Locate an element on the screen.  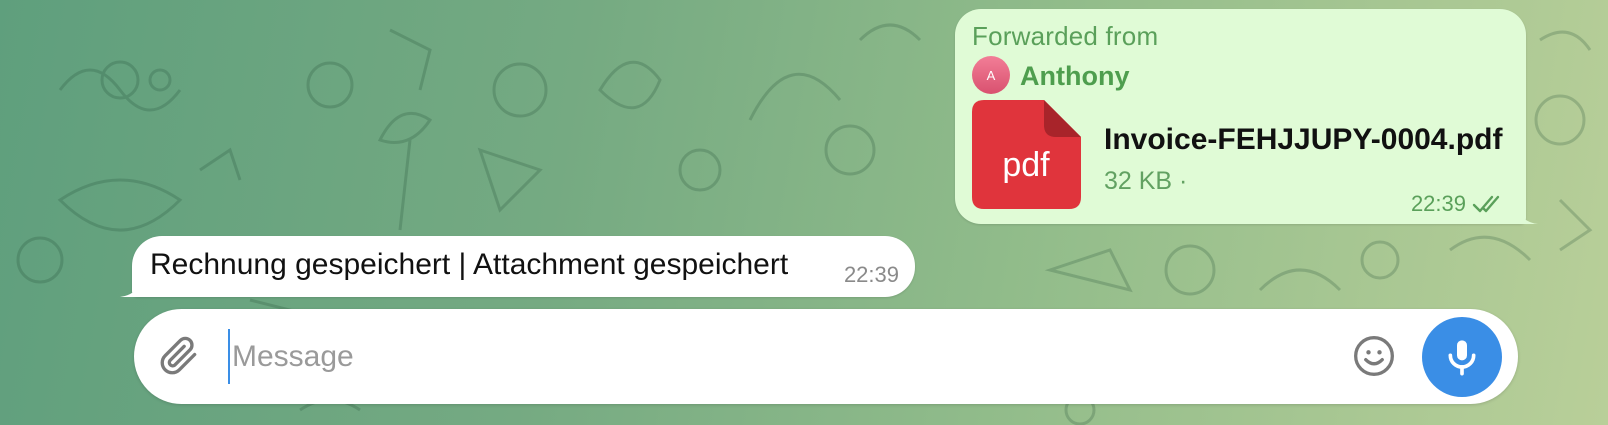
paperclip-icon is located at coordinates (178, 355).